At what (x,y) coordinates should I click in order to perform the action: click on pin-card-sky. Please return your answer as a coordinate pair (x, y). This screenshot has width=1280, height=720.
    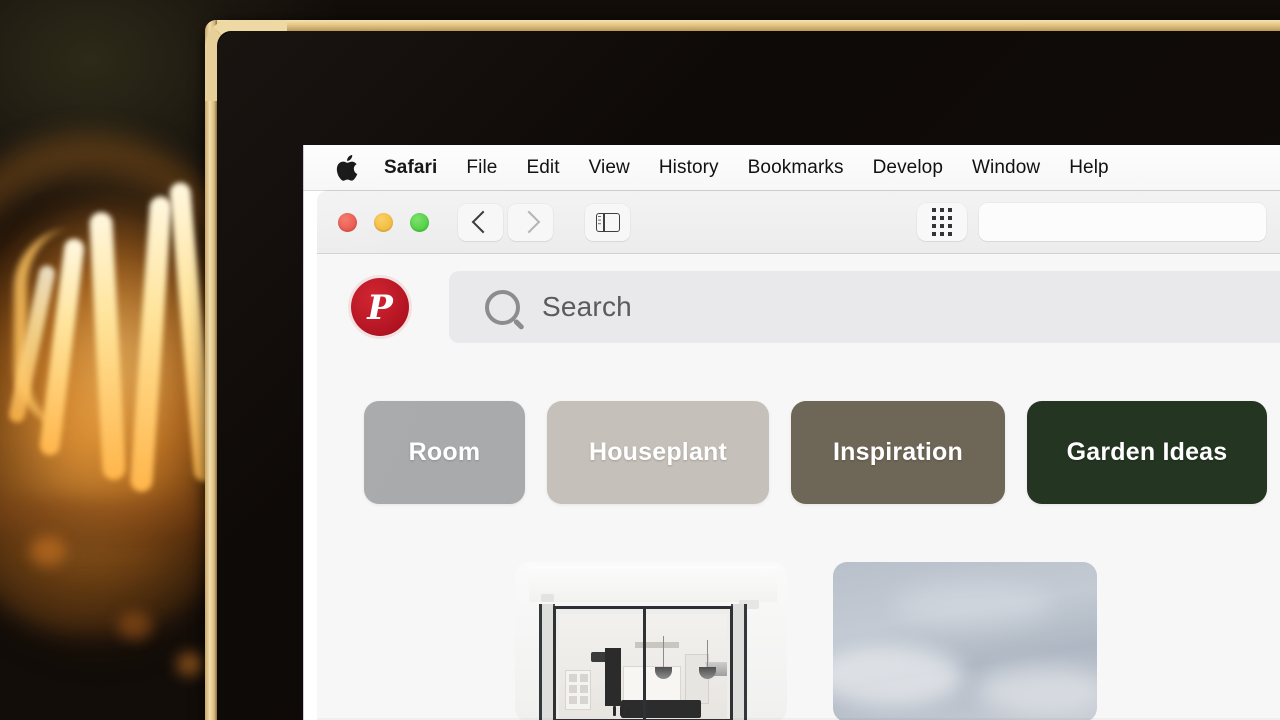
    Looking at the image, I should click on (965, 641).